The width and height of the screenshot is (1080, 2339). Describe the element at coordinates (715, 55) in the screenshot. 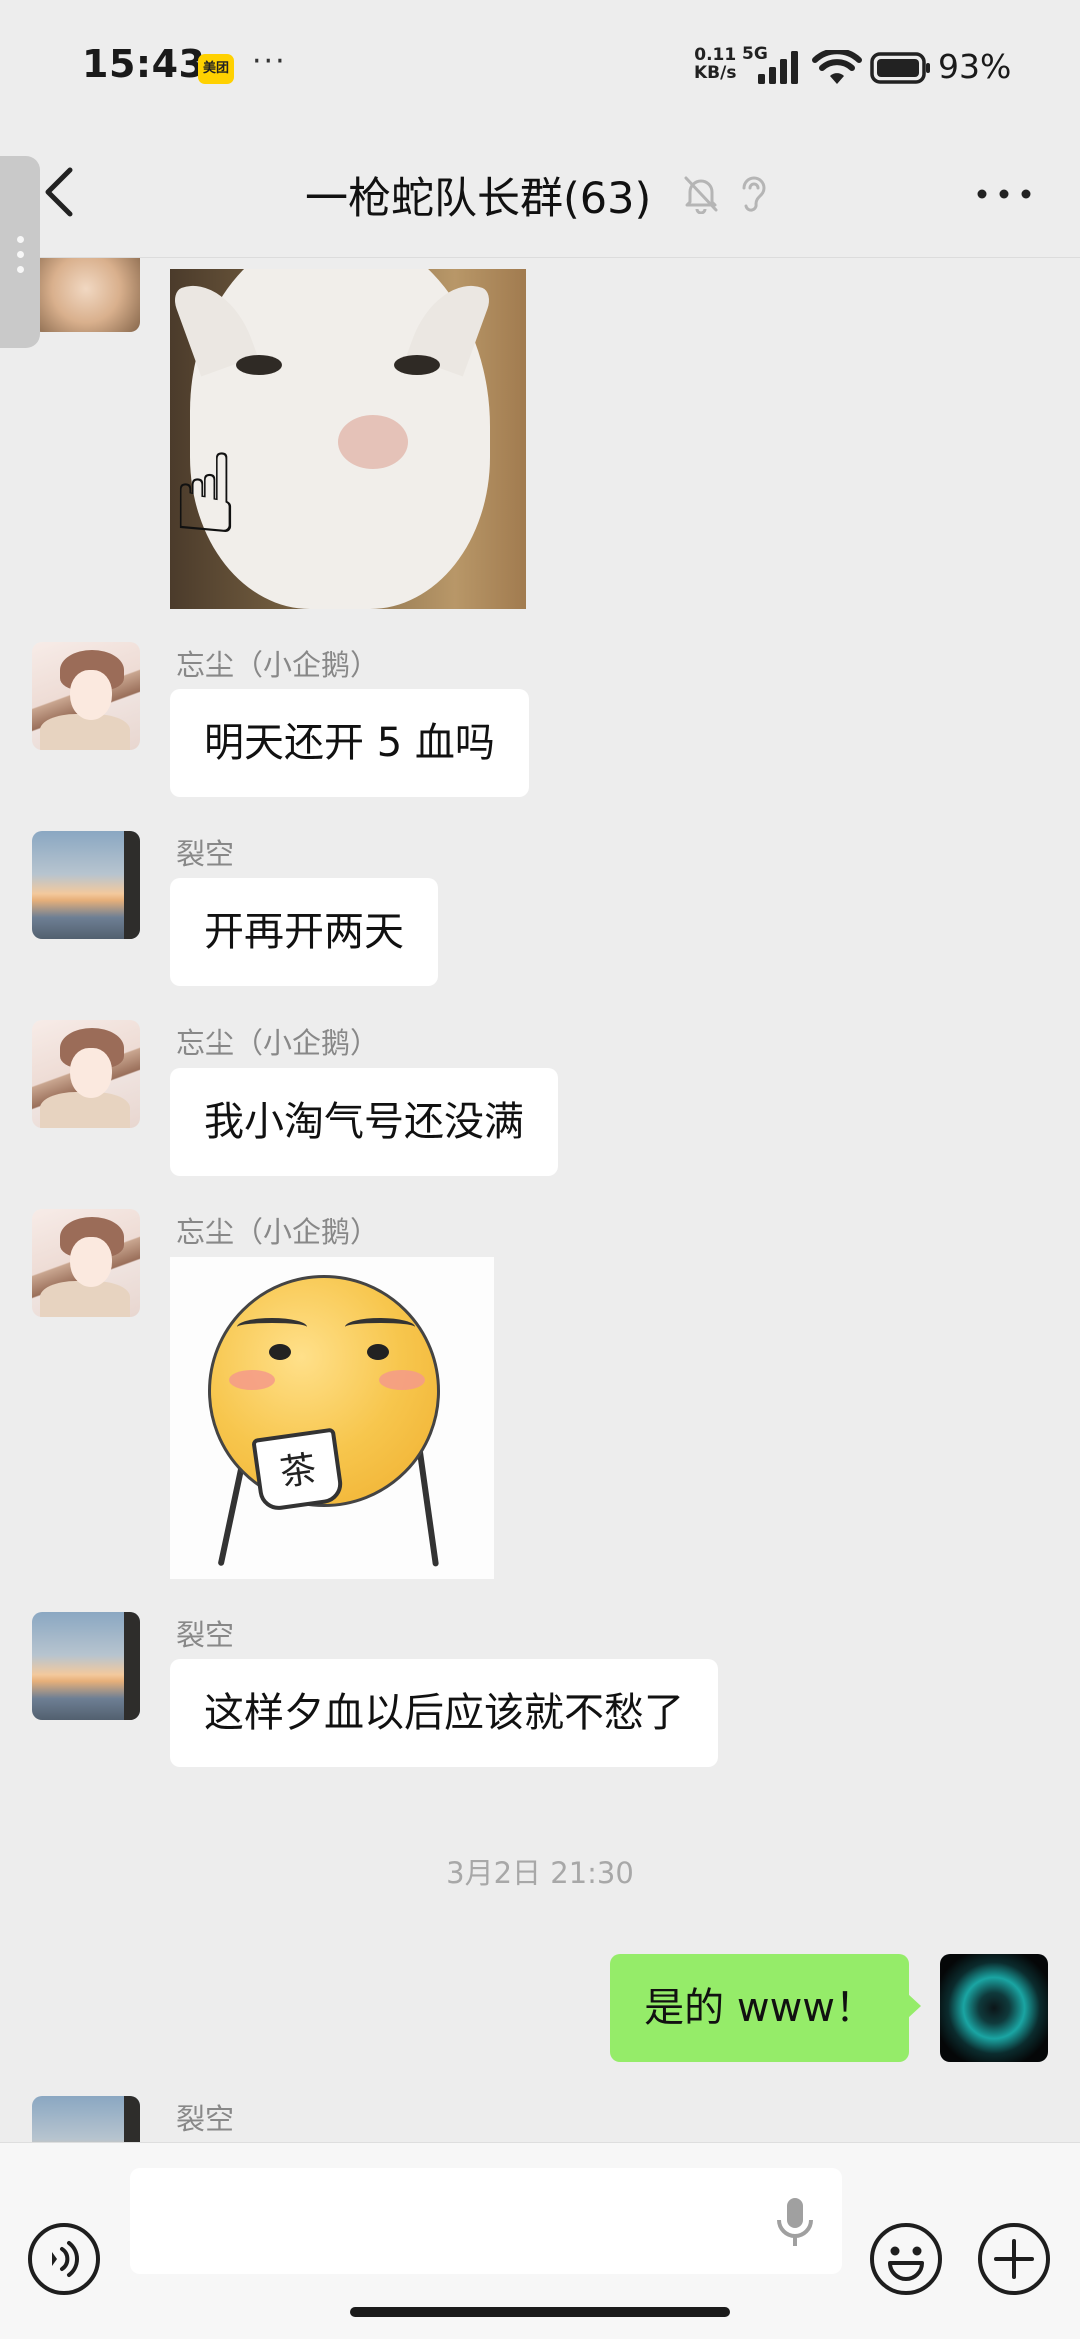

I see `net-speed-value: 0.11` at that location.